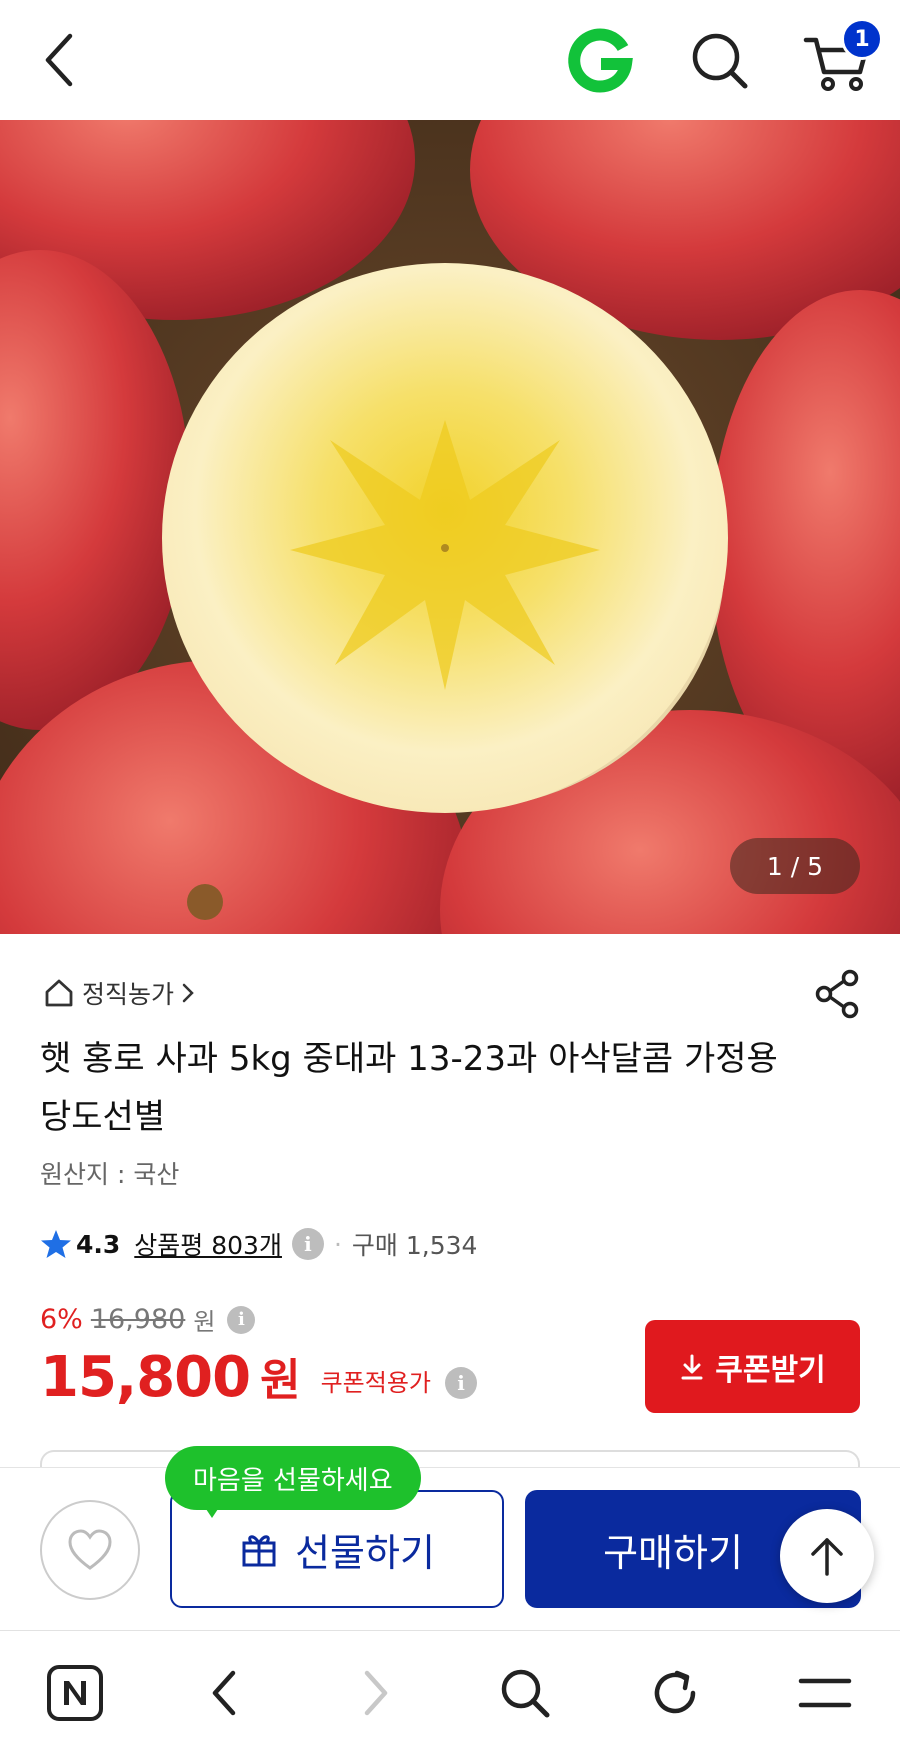 This screenshot has width=900, height=1754. What do you see at coordinates (259, 1551) in the screenshot?
I see `gift-icon` at bounding box center [259, 1551].